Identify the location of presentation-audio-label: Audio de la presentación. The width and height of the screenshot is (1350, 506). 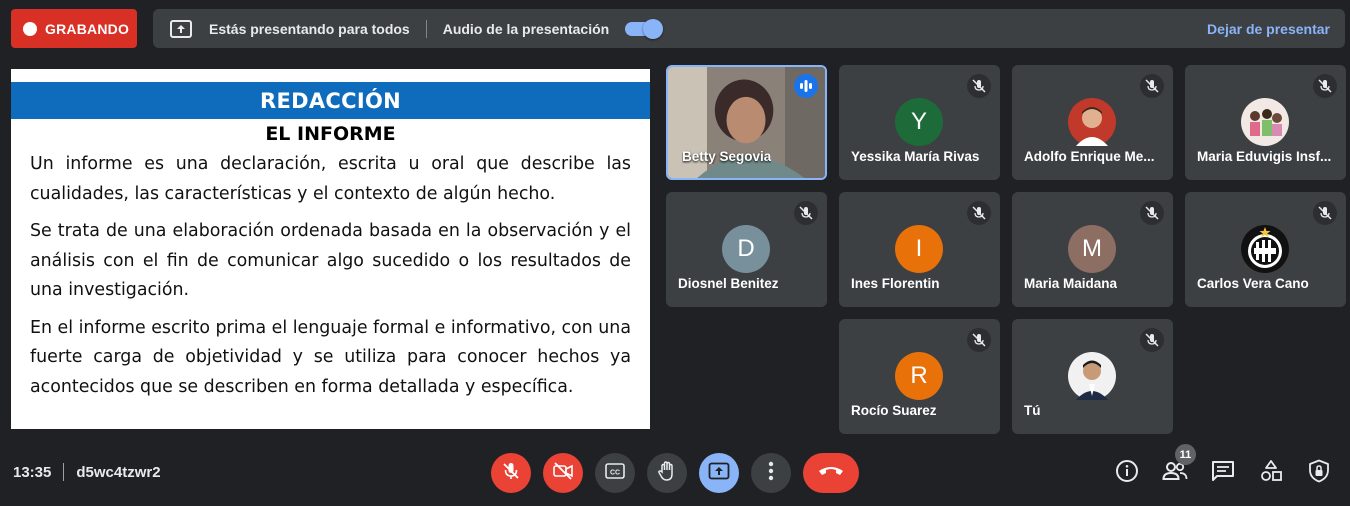
(526, 28).